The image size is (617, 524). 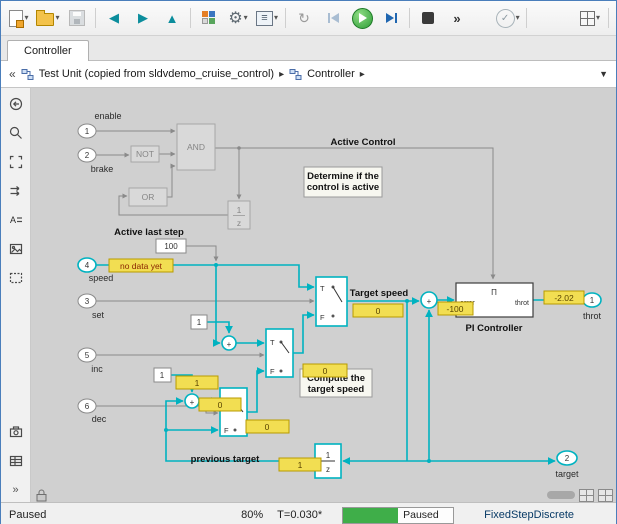 I want to click on fit-to-view-button, so click(x=16, y=162).